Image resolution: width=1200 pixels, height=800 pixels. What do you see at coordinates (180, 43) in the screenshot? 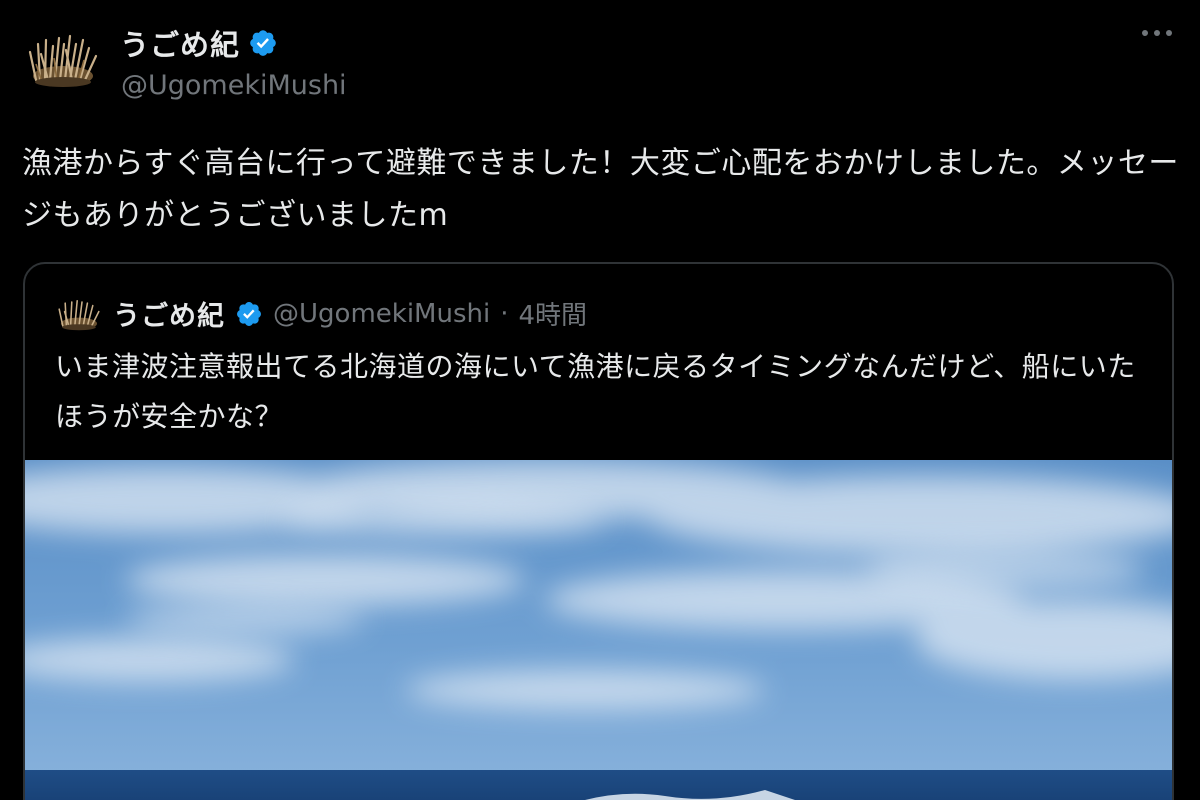
I see `display-name: うごめ紀` at bounding box center [180, 43].